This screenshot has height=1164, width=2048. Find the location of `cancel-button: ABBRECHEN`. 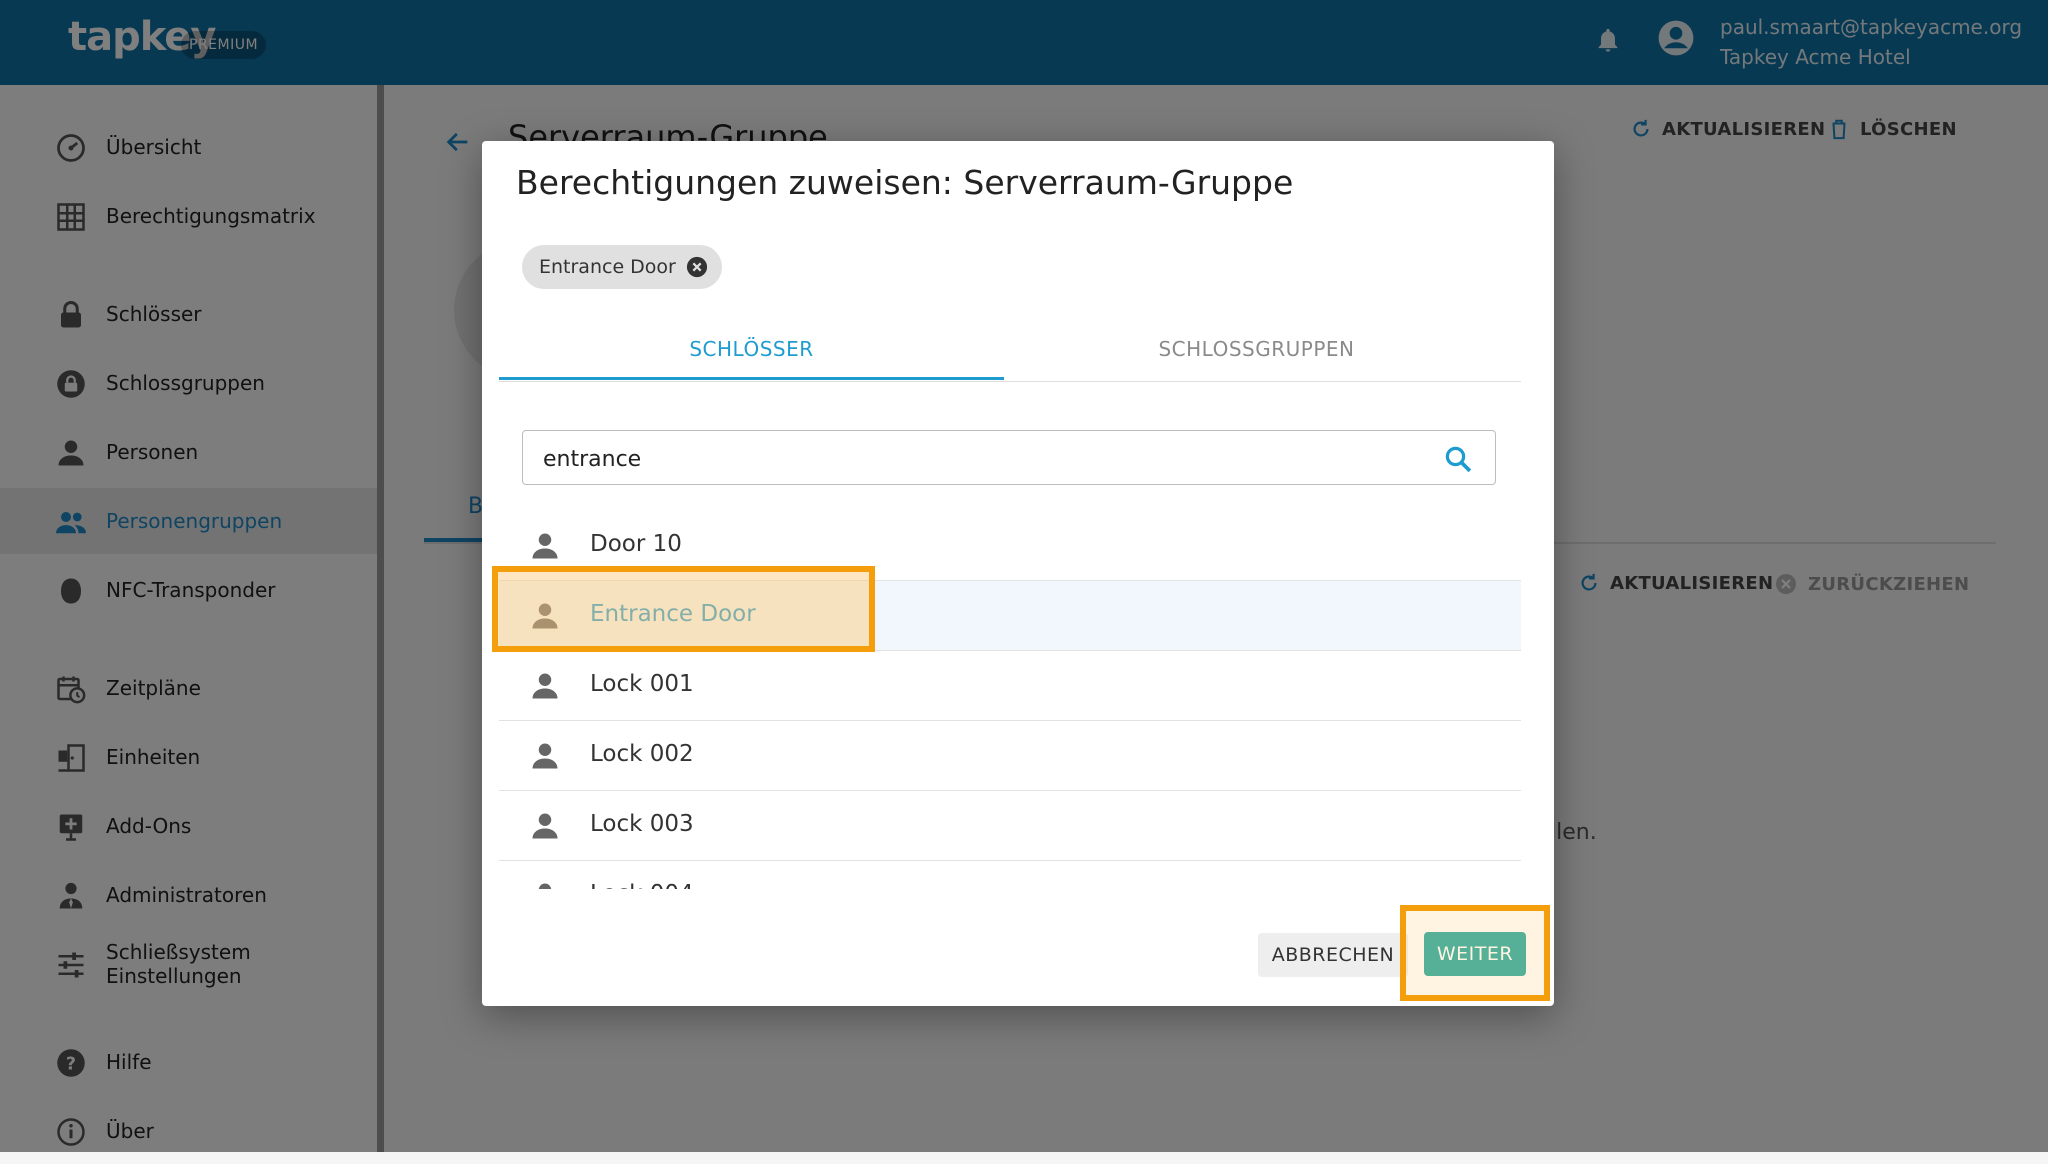

cancel-button: ABBRECHEN is located at coordinates (1333, 955).